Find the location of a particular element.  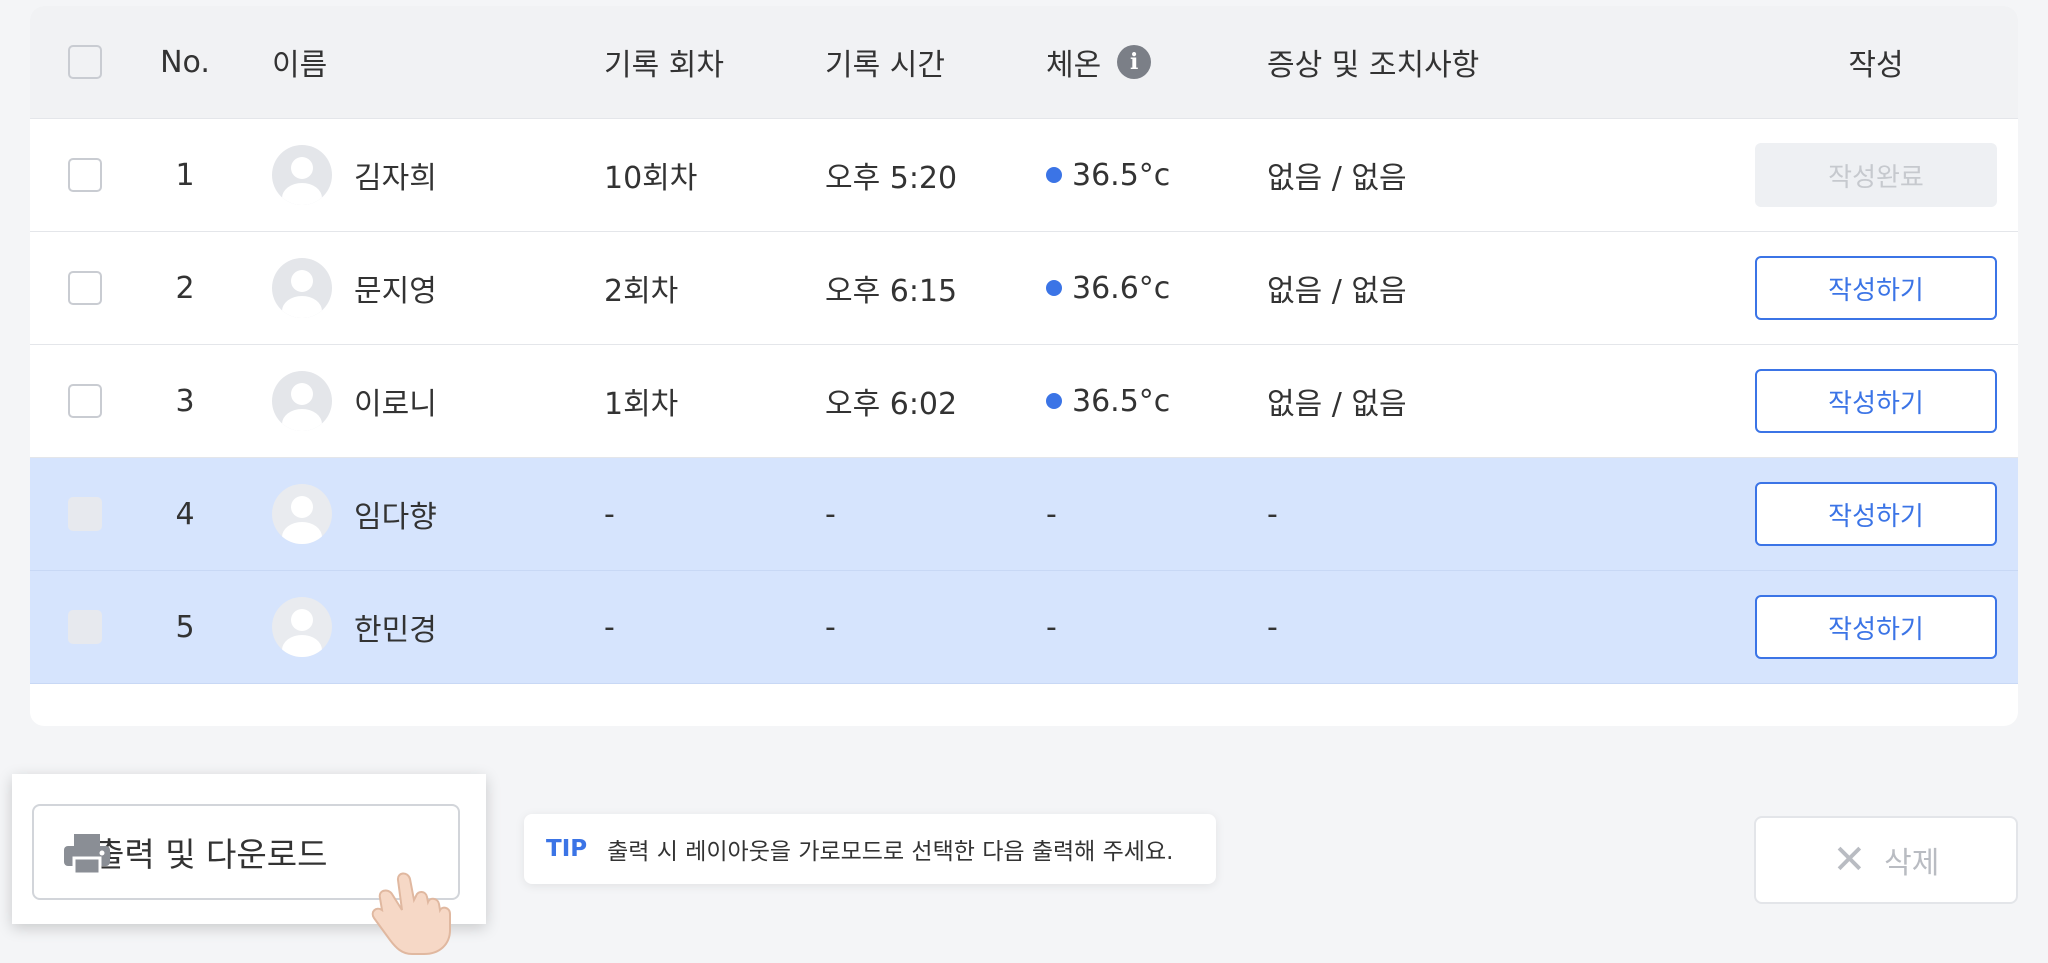

write-done-button: 작성완료 is located at coordinates (1876, 175).